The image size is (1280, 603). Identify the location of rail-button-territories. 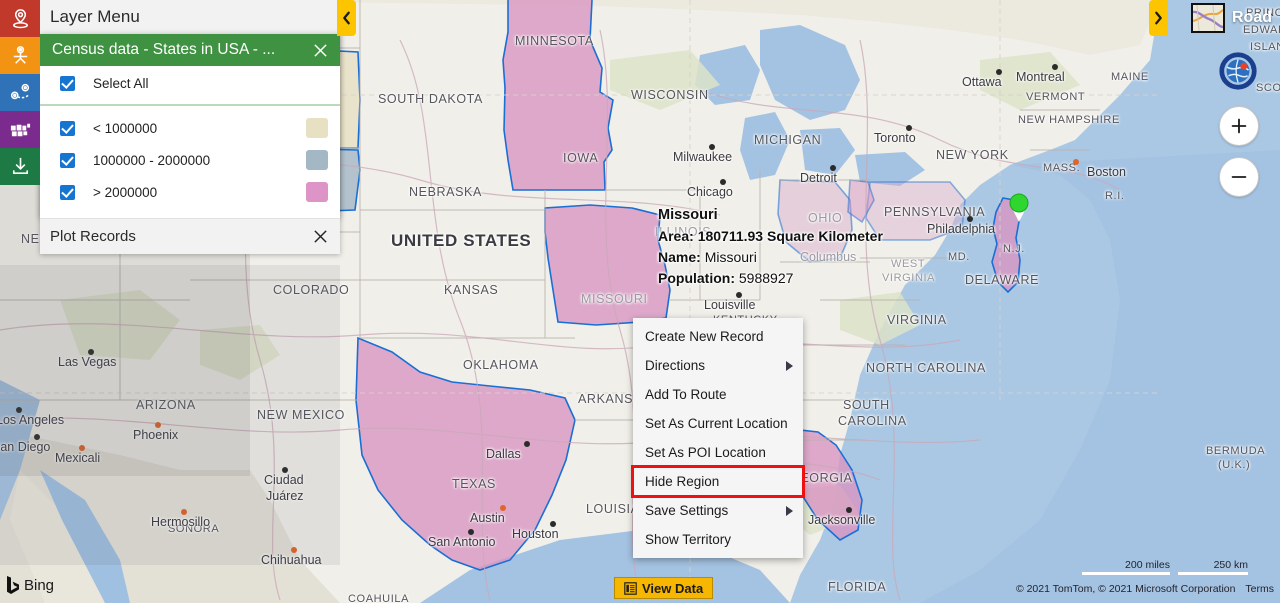
(20, 55).